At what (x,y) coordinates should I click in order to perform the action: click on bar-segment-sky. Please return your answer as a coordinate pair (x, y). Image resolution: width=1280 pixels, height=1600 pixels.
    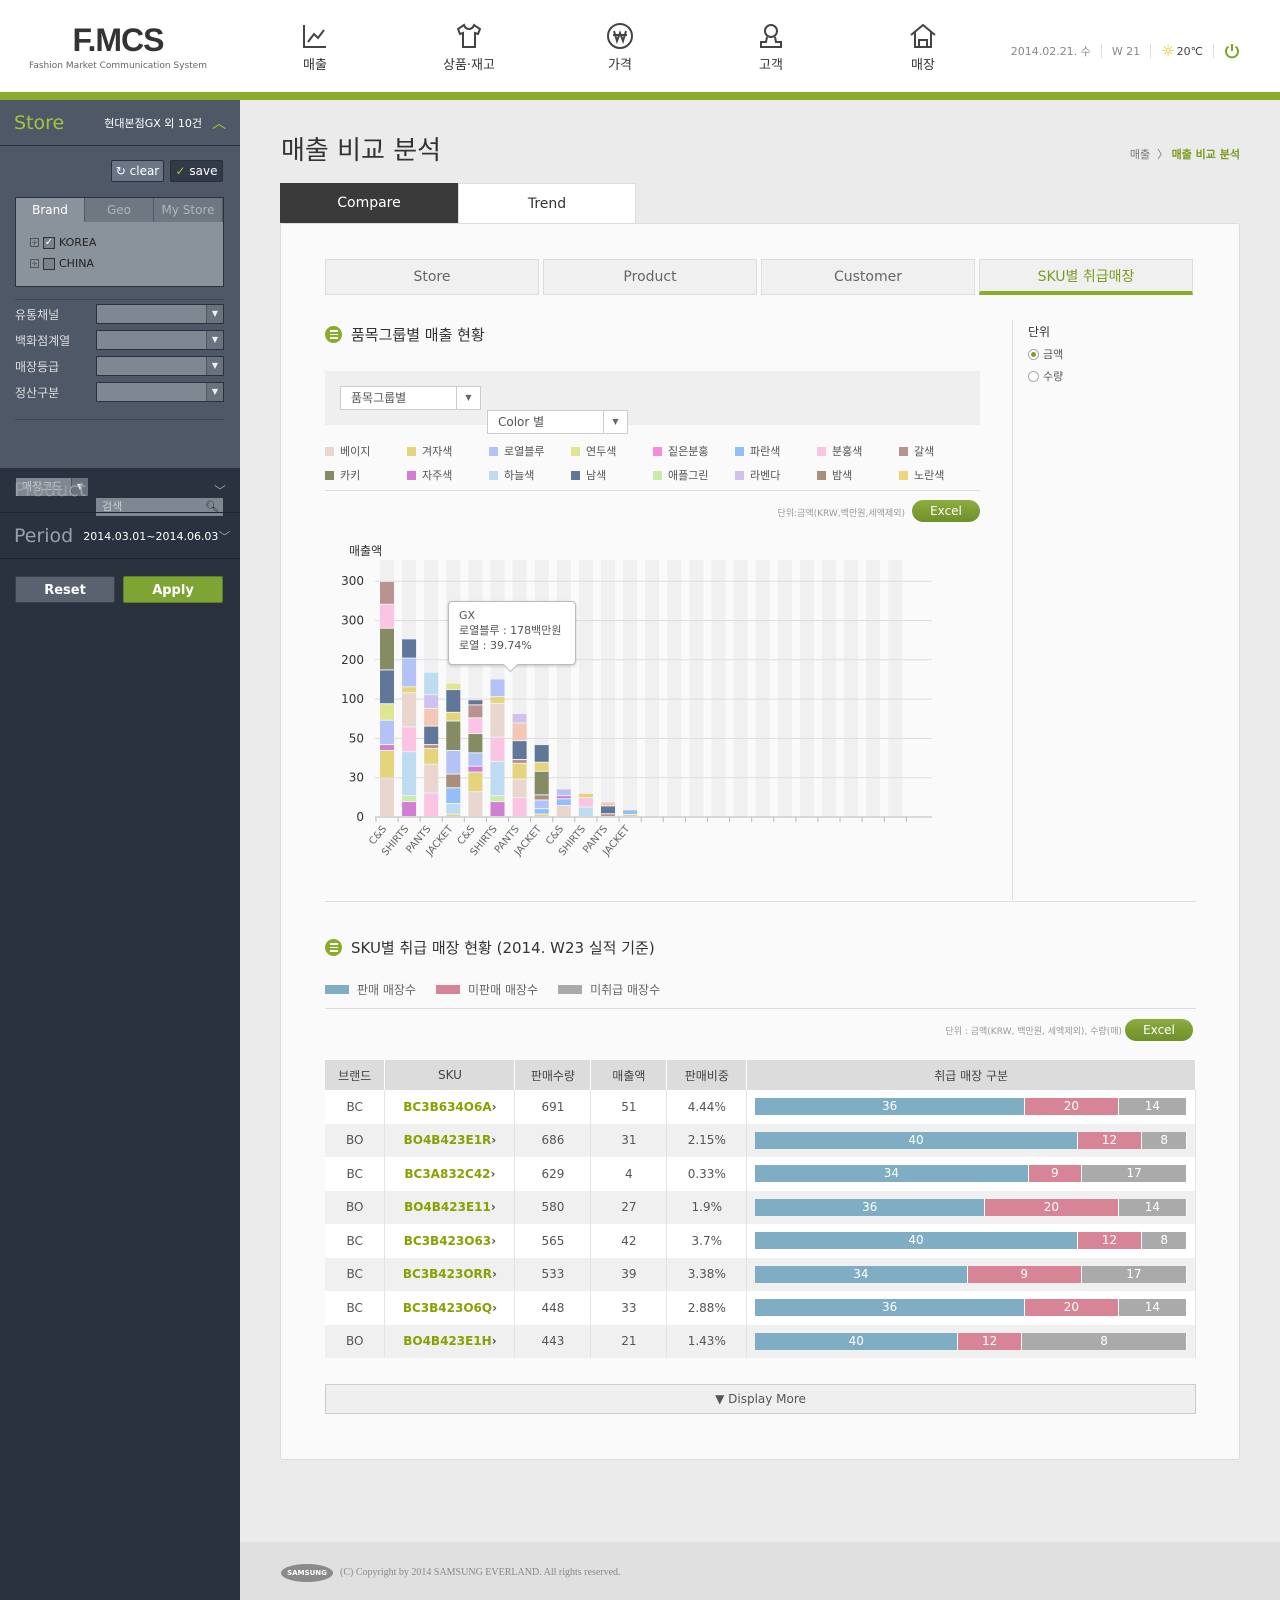
    Looking at the image, I should click on (431, 683).